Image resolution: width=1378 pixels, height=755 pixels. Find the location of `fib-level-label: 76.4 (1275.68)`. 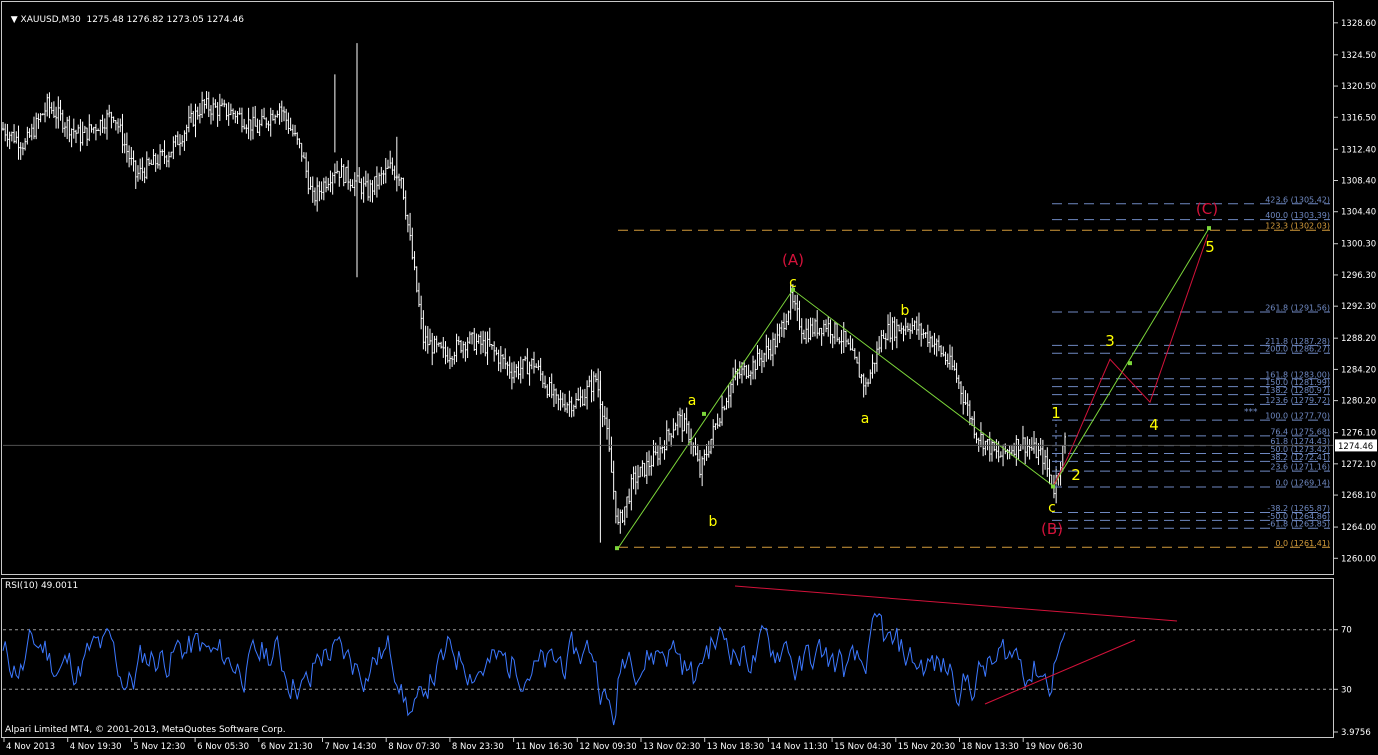

fib-level-label: 76.4 (1275.68) is located at coordinates (1300, 431).